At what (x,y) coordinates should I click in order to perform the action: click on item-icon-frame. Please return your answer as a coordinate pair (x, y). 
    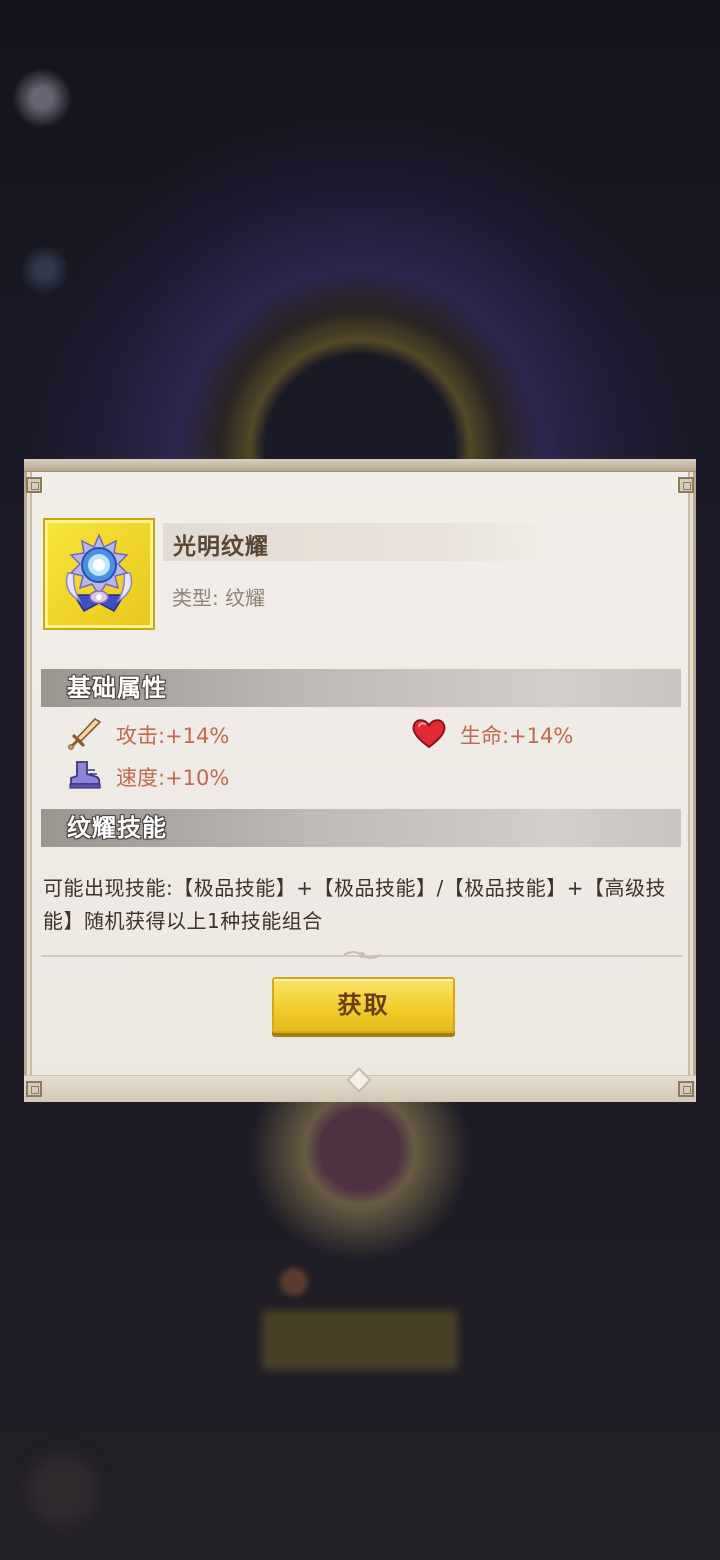
    Looking at the image, I should click on (99, 574).